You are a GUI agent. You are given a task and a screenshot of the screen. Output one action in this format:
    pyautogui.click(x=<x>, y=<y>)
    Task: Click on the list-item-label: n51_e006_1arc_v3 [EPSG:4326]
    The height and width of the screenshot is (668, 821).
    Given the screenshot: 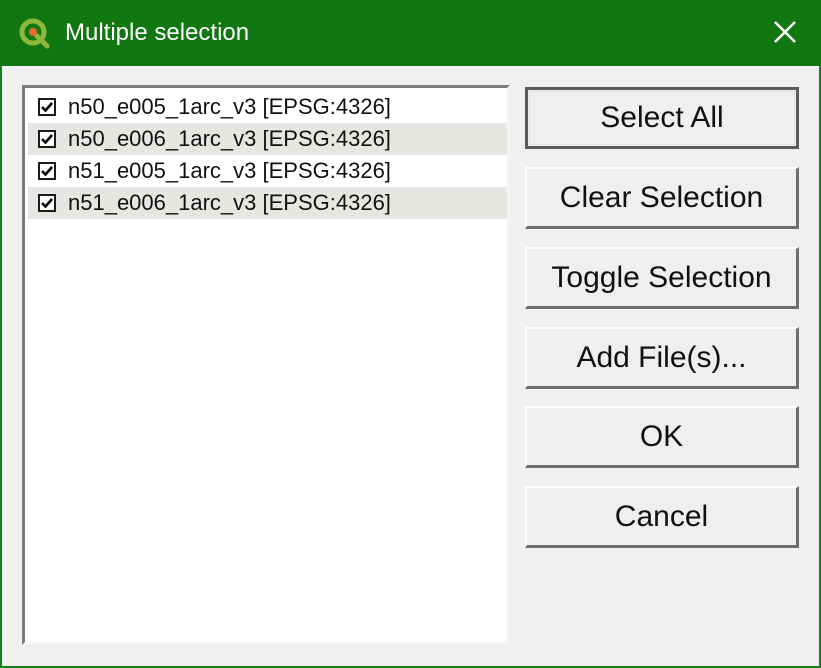 What is the action you would take?
    pyautogui.click(x=229, y=202)
    